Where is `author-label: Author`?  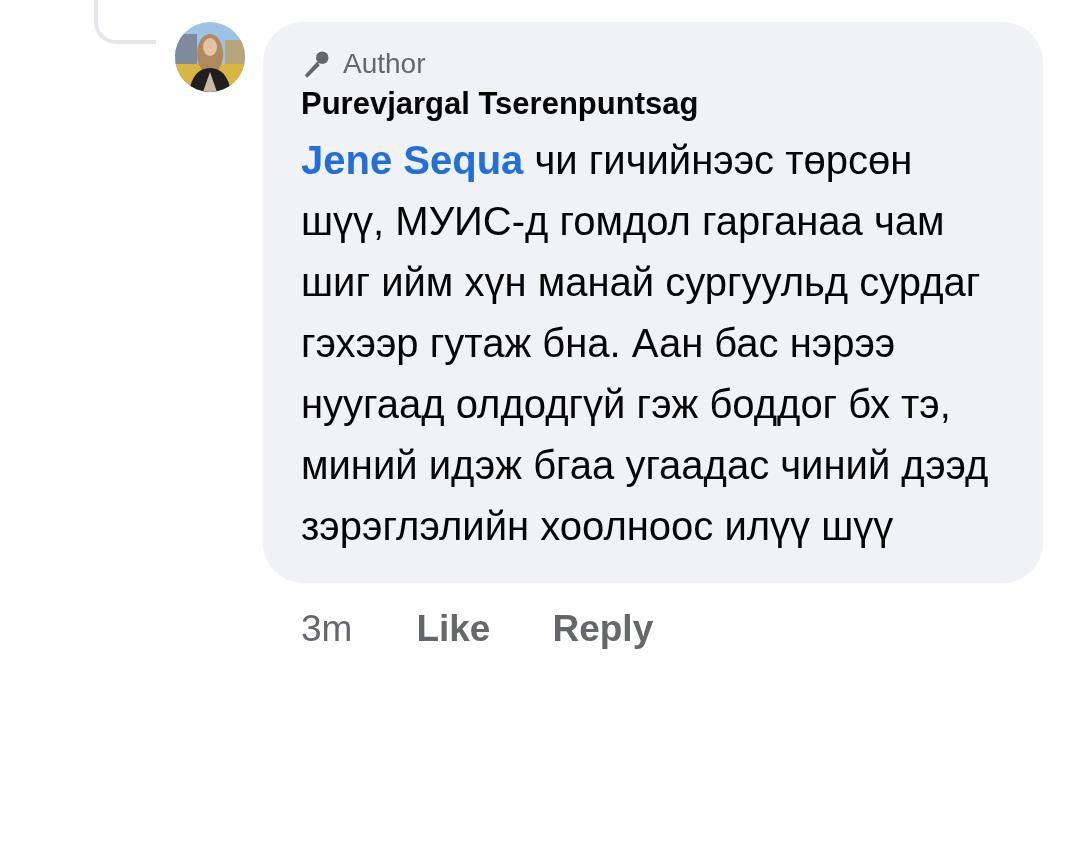 author-label: Author is located at coordinates (384, 64).